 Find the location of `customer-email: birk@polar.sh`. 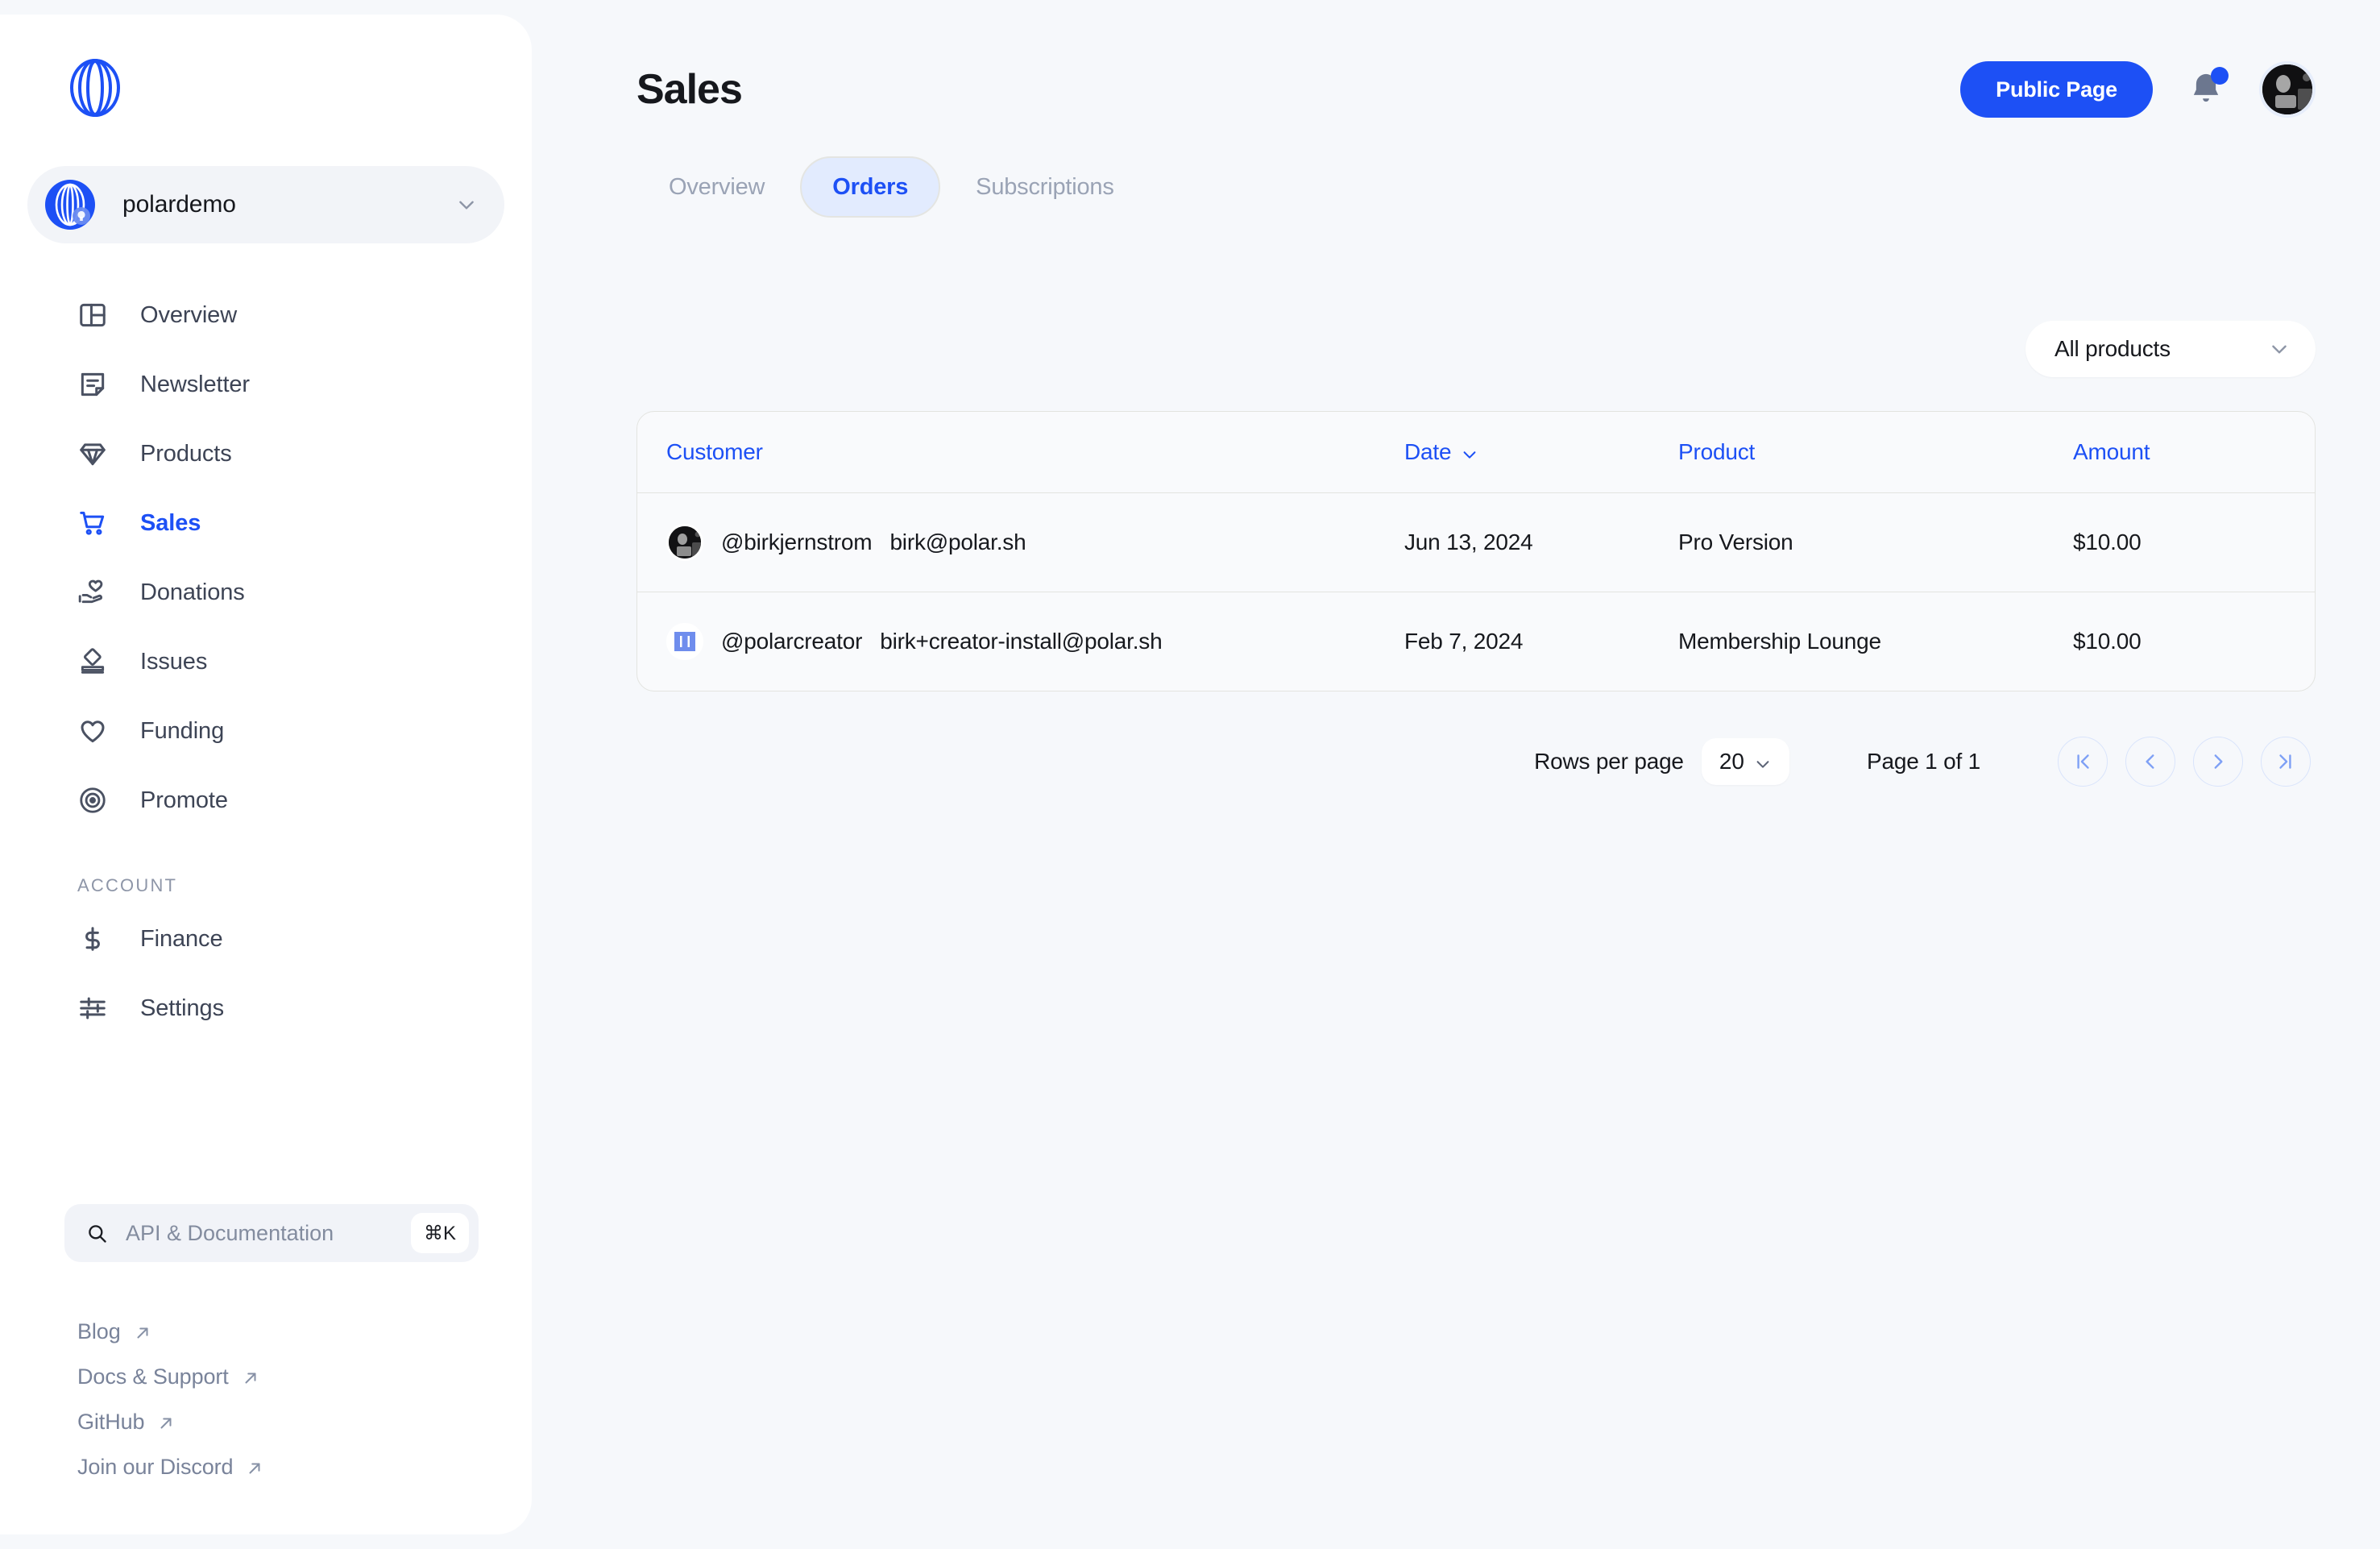

customer-email: birk@polar.sh is located at coordinates (957, 541).